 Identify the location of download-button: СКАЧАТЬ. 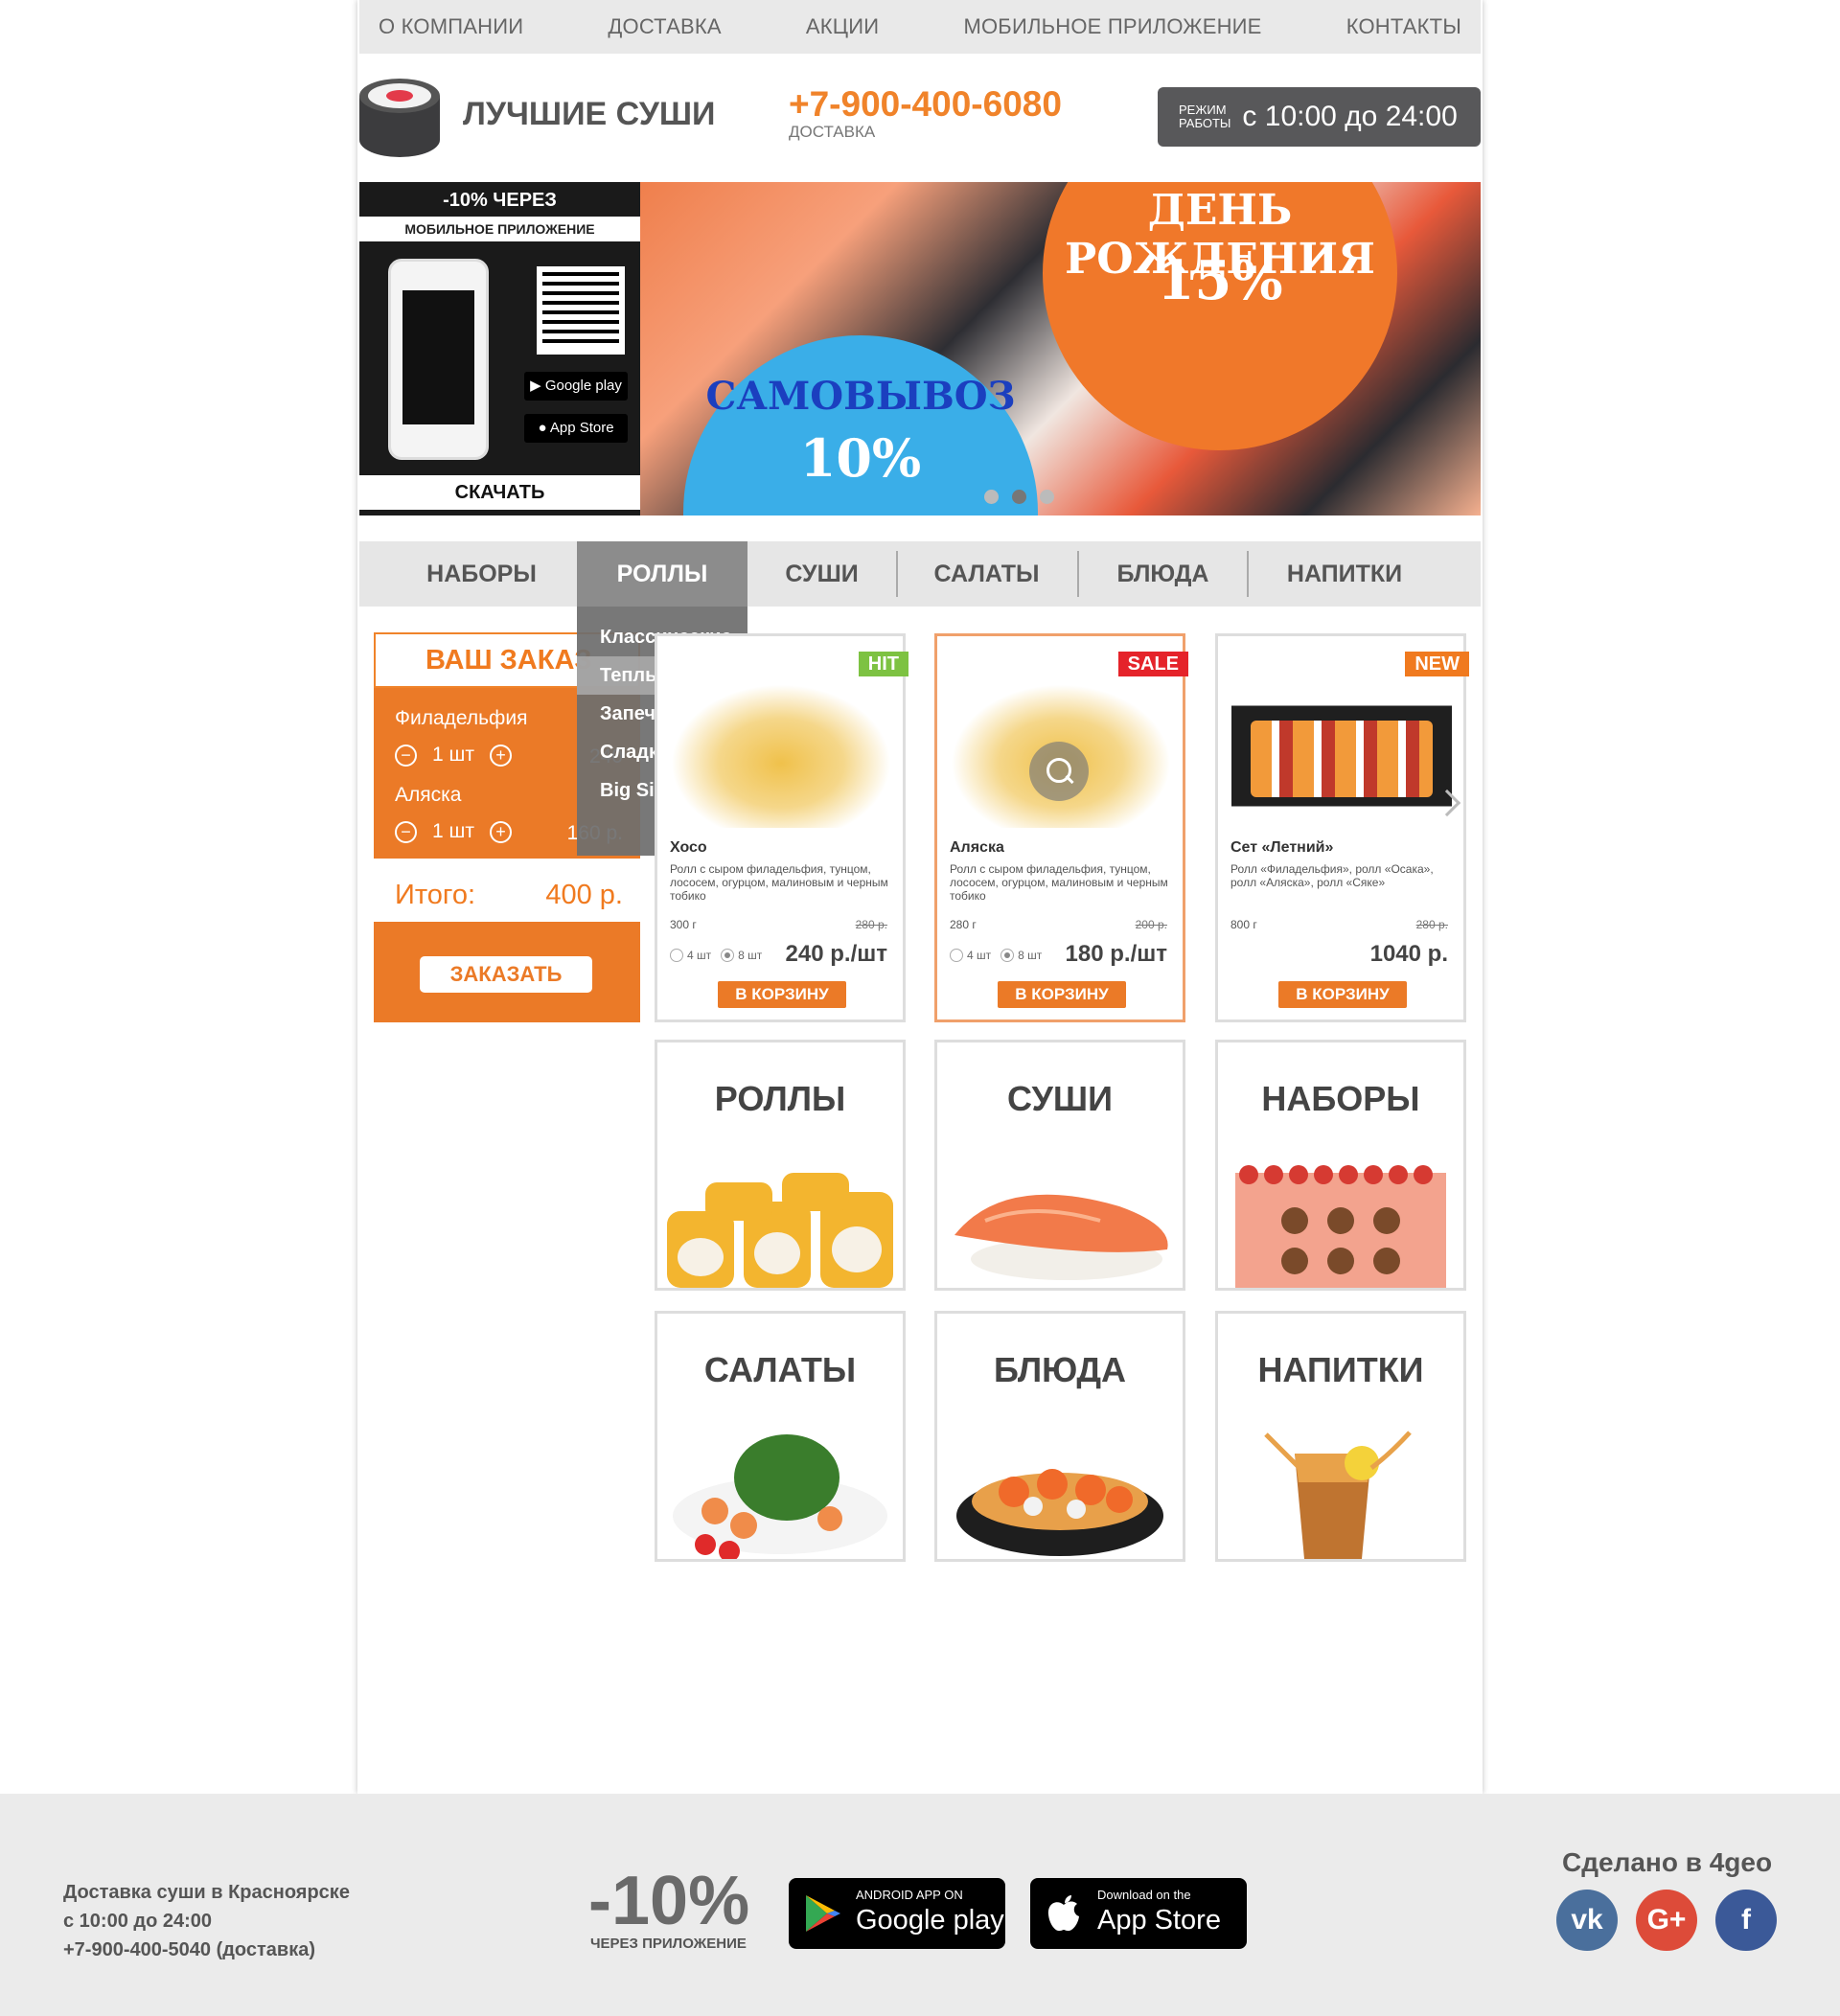
(499, 492).